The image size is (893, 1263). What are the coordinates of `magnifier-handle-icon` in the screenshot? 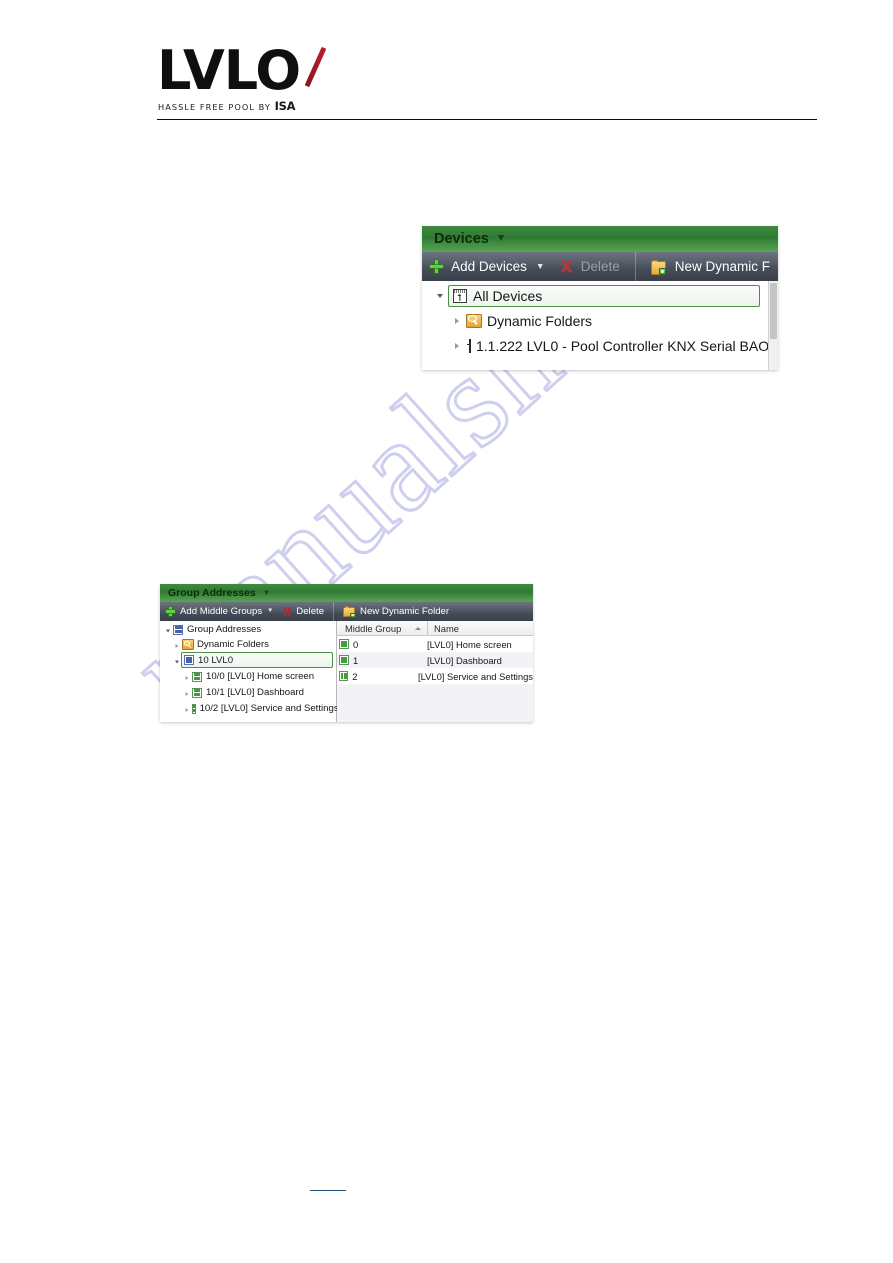 It's located at (475, 322).